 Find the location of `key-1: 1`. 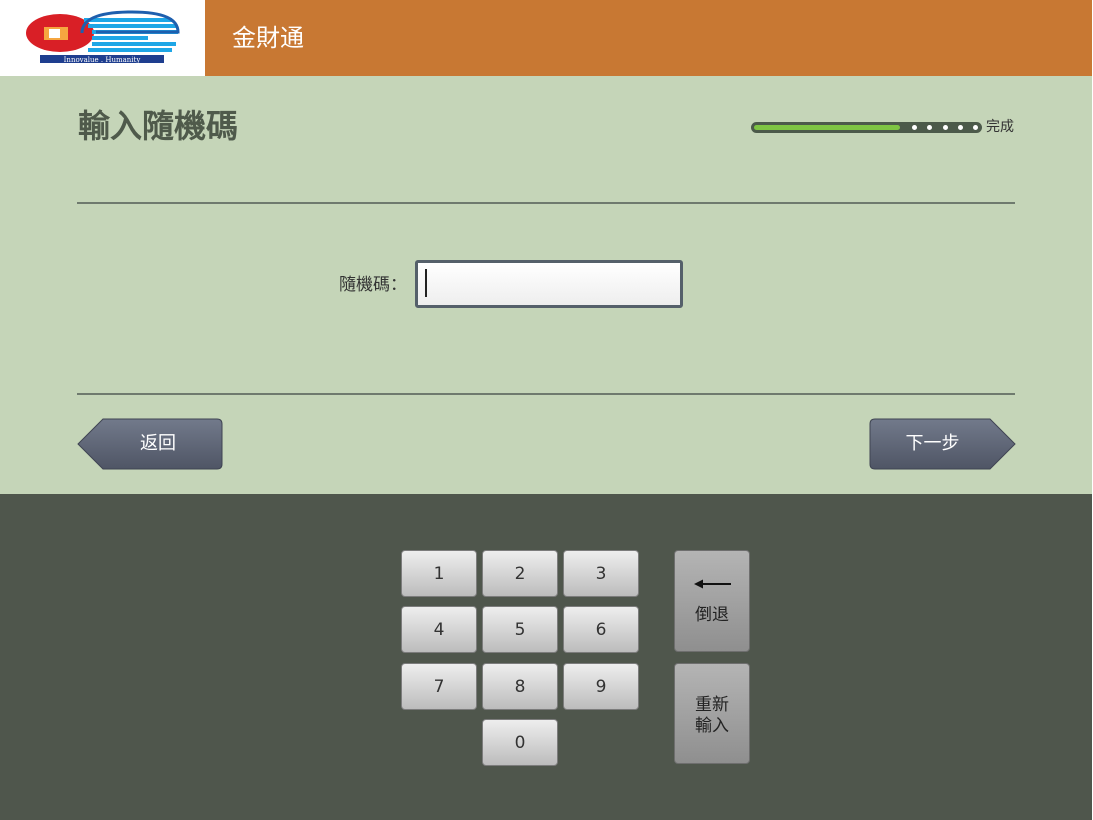

key-1: 1 is located at coordinates (439, 573).